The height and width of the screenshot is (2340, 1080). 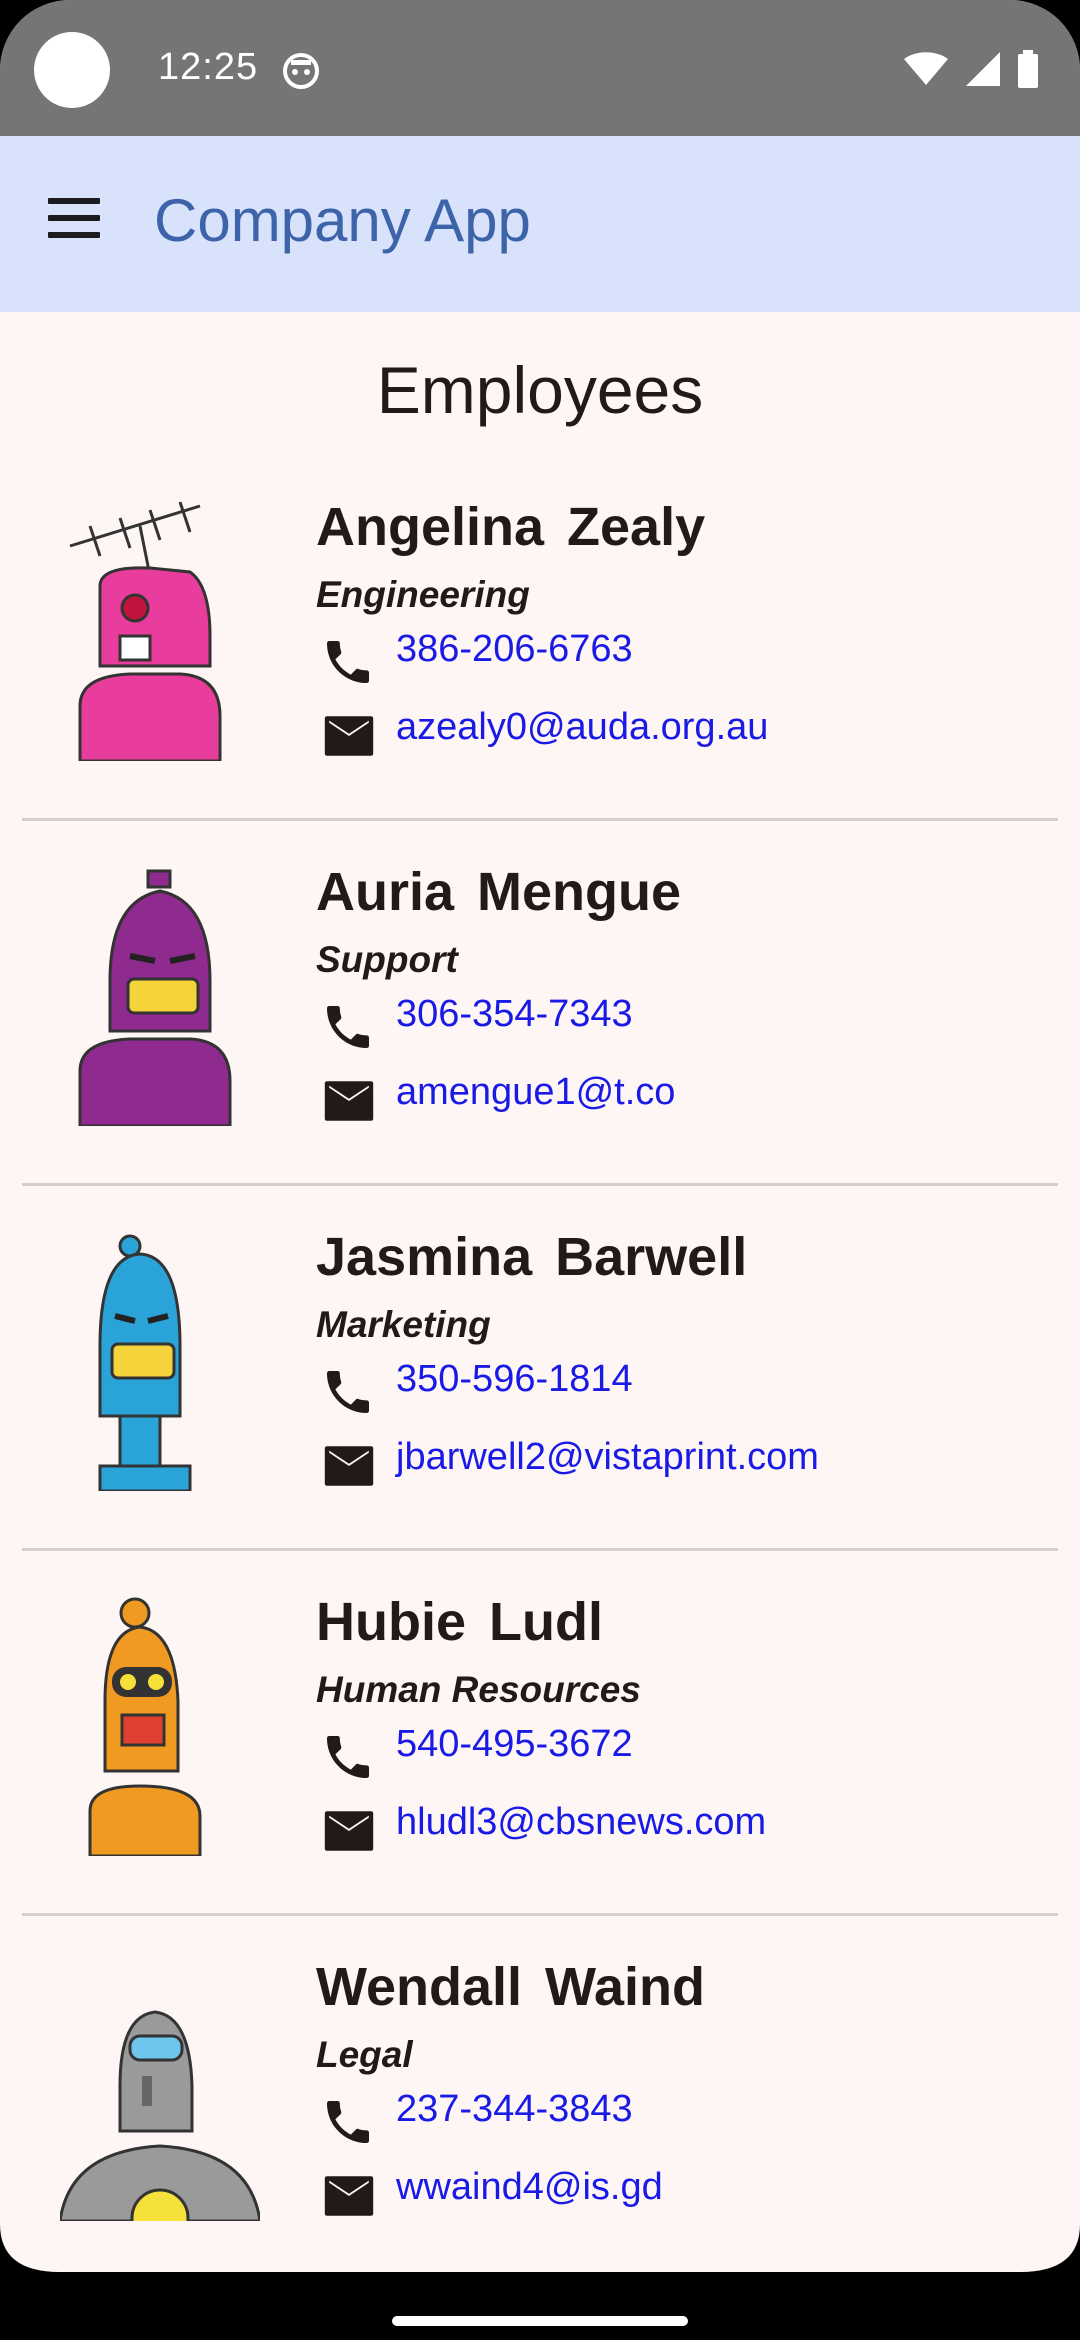 What do you see at coordinates (540, 2321) in the screenshot?
I see `home-gesture-handle` at bounding box center [540, 2321].